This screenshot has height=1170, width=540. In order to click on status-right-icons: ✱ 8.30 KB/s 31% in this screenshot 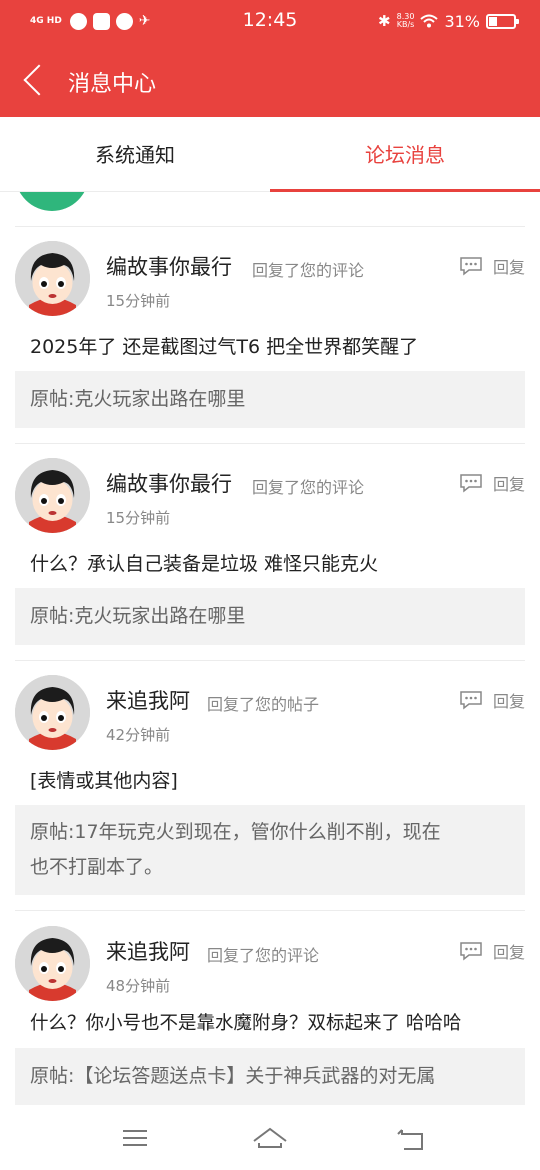, I will do `click(448, 21)`.